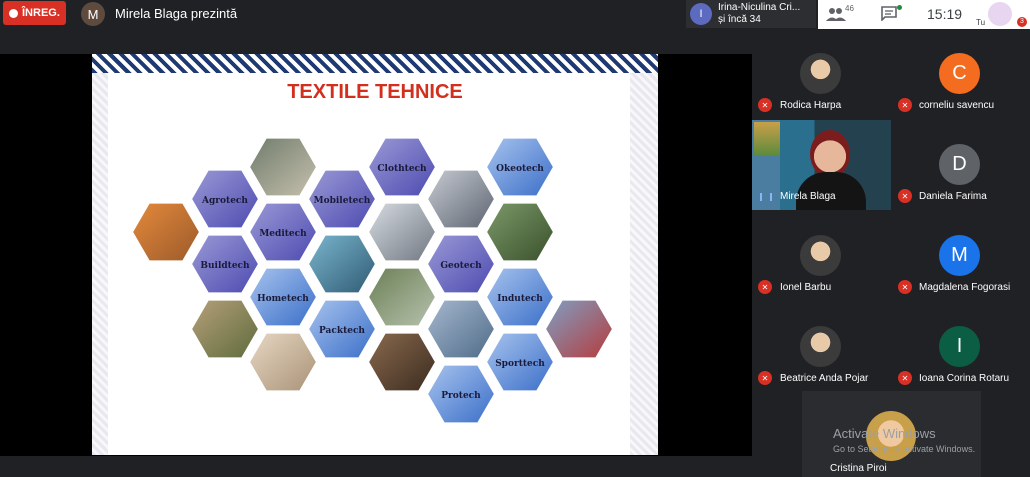 This screenshot has height=477, width=1030. What do you see at coordinates (93, 14) in the screenshot?
I see `presenter-avatar: M` at bounding box center [93, 14].